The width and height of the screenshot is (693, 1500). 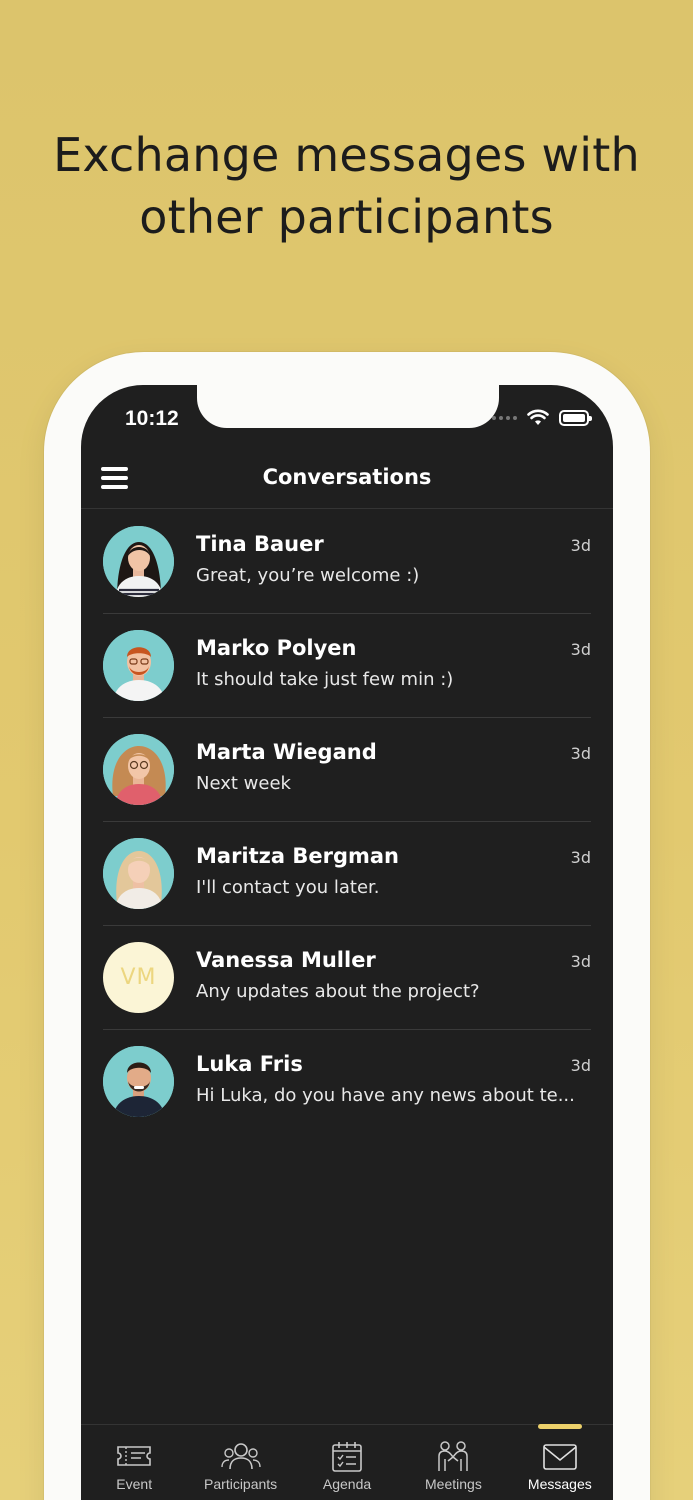 I want to click on tab-meetings: Meetings, so click(x=453, y=1462).